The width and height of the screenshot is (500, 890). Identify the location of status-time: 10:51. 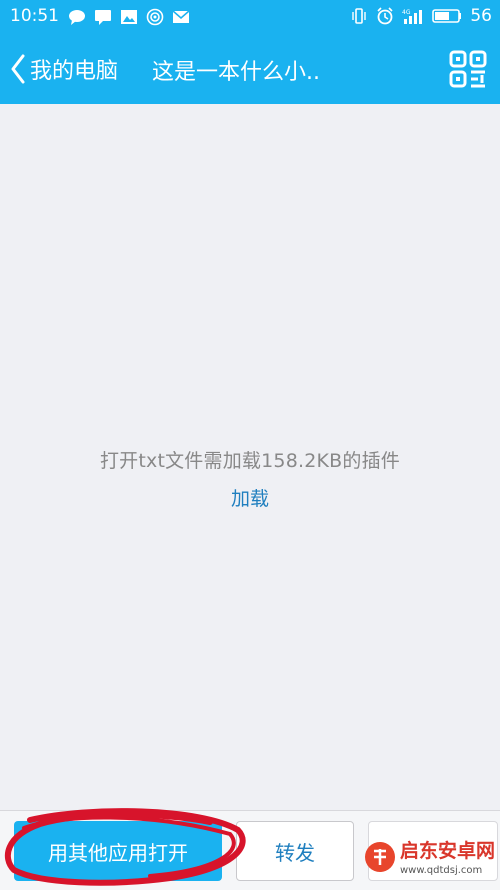
(34, 16).